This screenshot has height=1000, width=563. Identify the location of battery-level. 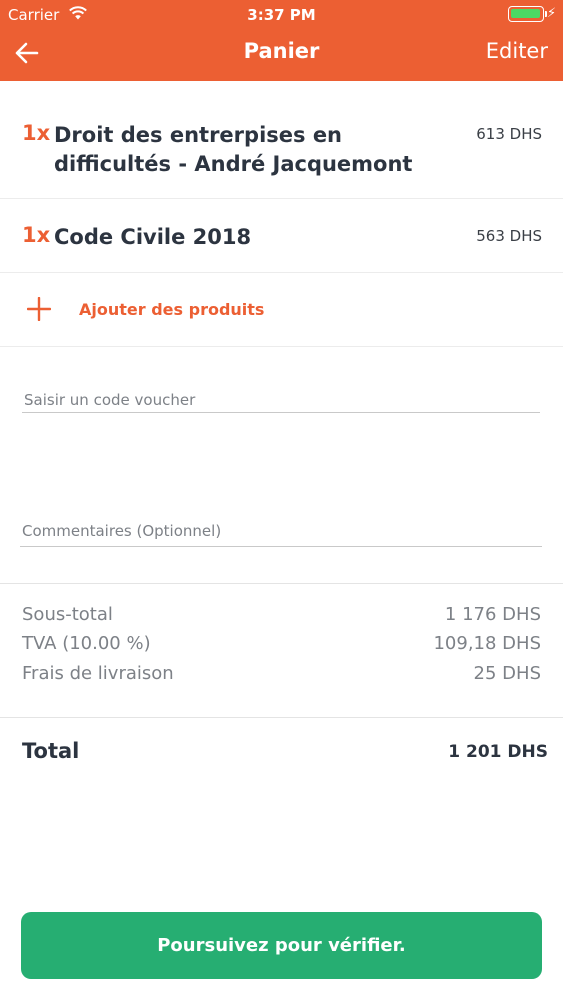
(525, 13).